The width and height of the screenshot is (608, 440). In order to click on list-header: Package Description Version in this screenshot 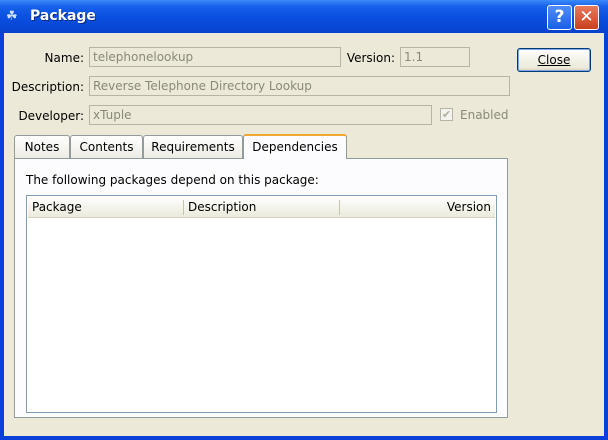, I will do `click(261, 207)`.